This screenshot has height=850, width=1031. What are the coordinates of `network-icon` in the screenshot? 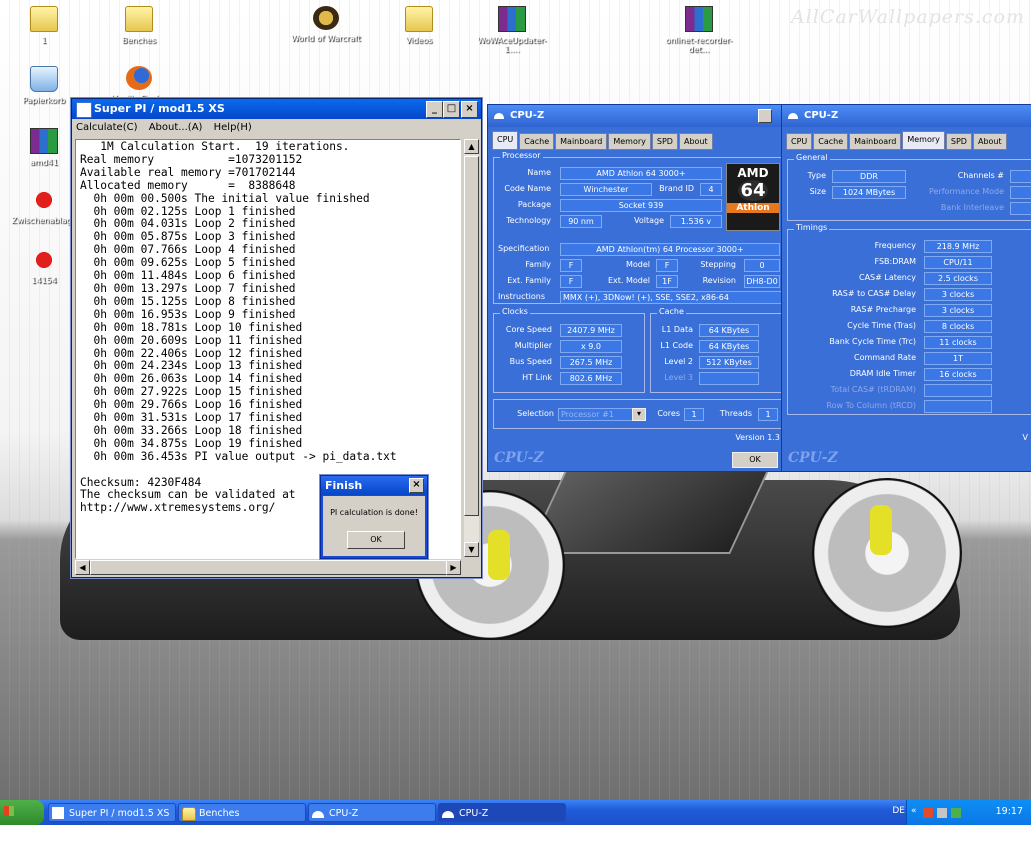 It's located at (956, 813).